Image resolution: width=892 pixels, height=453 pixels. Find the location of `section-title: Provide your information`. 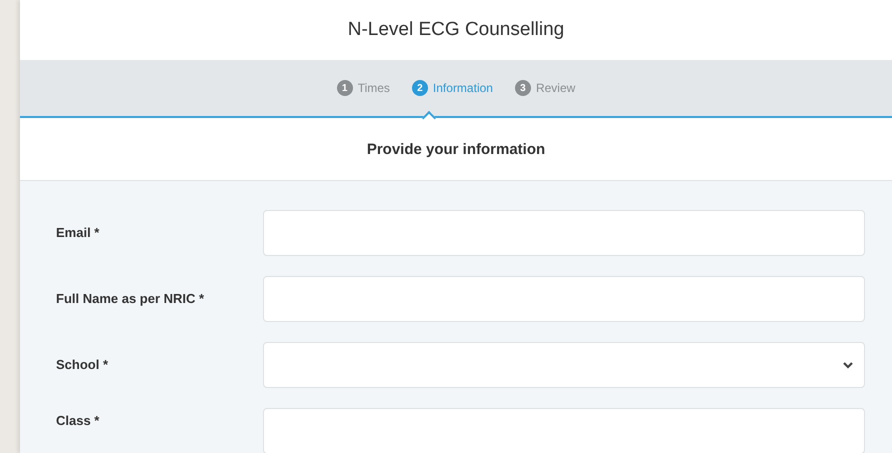

section-title: Provide your information is located at coordinates (456, 149).